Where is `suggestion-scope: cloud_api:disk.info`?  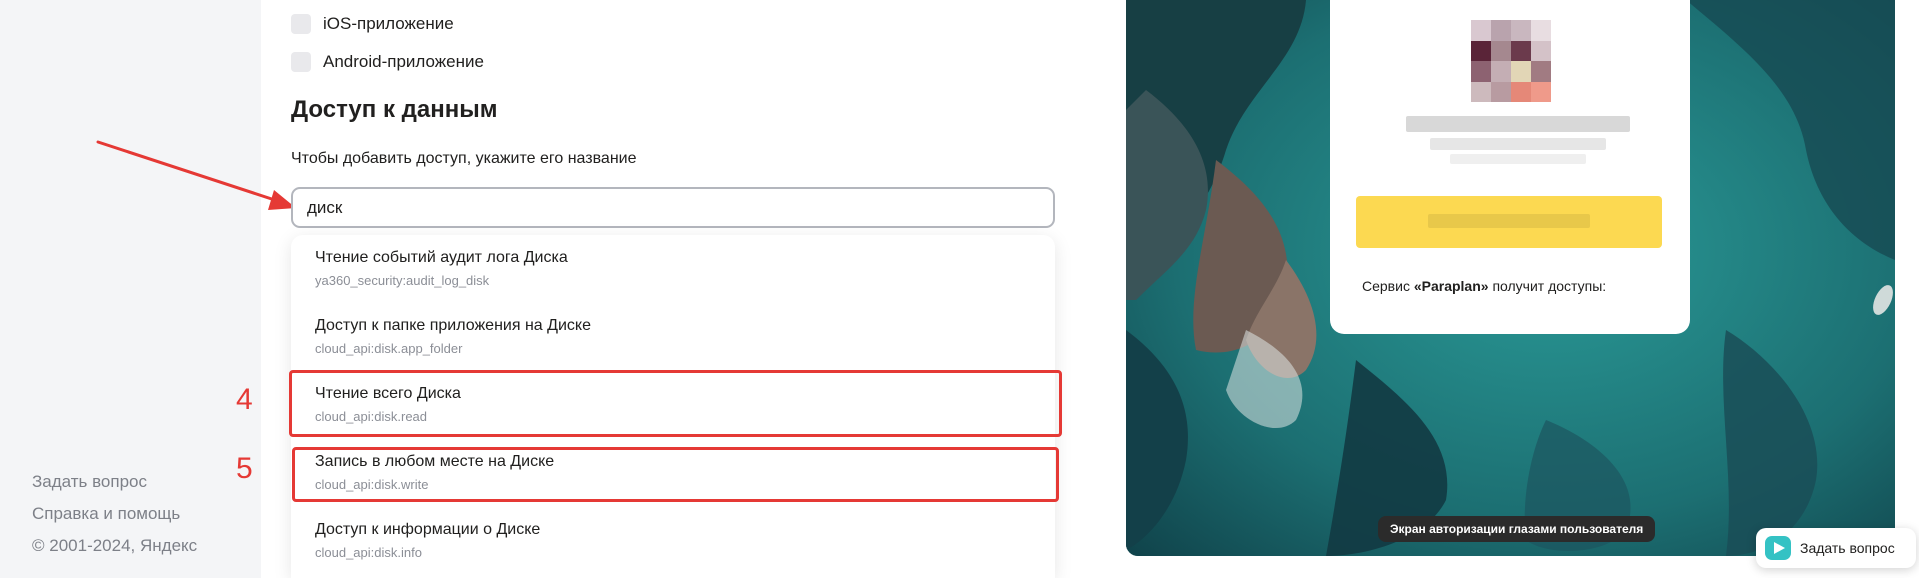 suggestion-scope: cloud_api:disk.info is located at coordinates (368, 552).